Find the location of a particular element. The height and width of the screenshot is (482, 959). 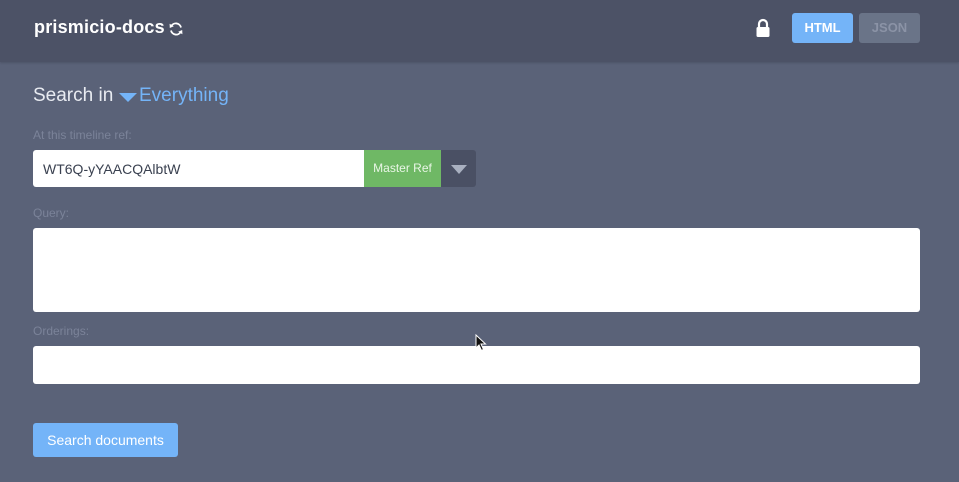

query-label: Query: is located at coordinates (51, 213).